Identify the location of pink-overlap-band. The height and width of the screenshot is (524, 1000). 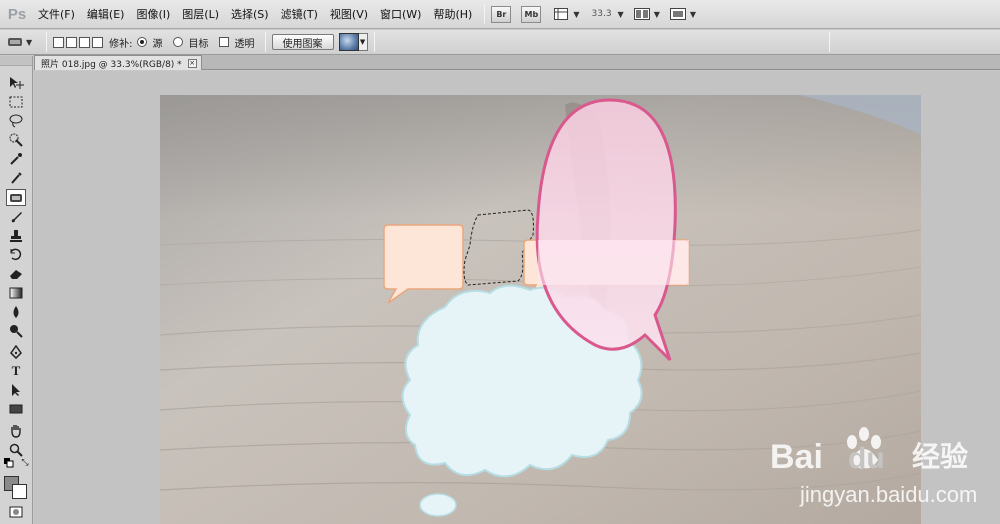
(613, 262).